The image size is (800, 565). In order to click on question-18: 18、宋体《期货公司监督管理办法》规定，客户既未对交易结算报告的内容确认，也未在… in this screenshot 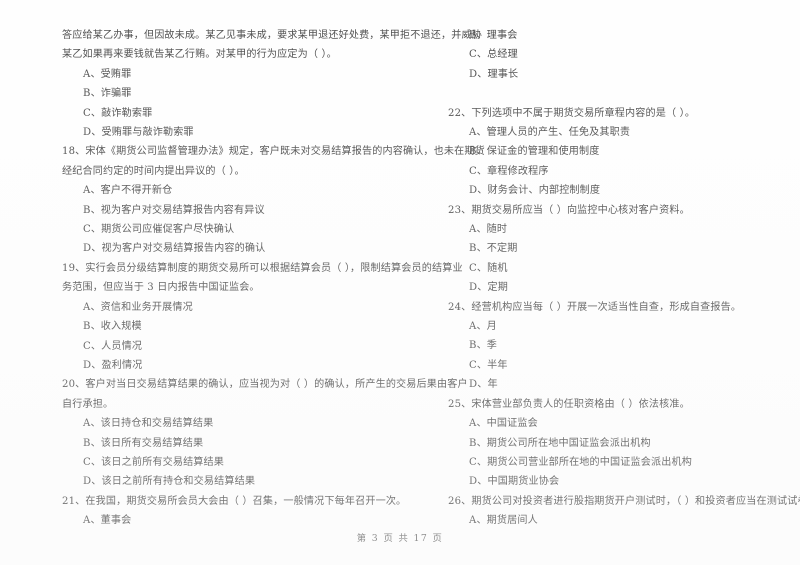, I will do `click(273, 200)`.